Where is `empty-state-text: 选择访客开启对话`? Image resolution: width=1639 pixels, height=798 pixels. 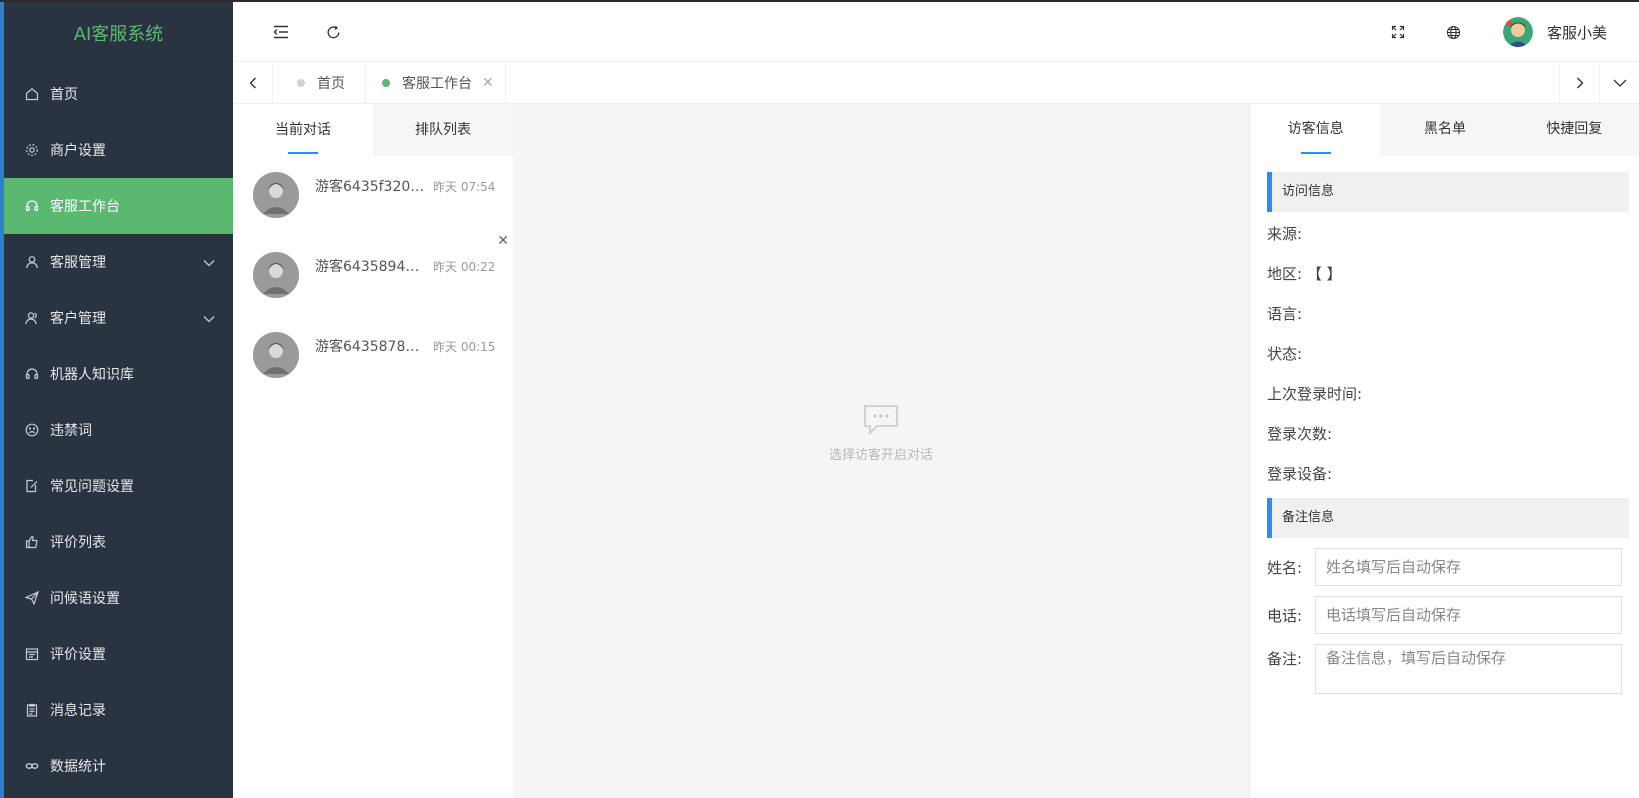
empty-state-text: 选择访客开启对话 is located at coordinates (880, 455).